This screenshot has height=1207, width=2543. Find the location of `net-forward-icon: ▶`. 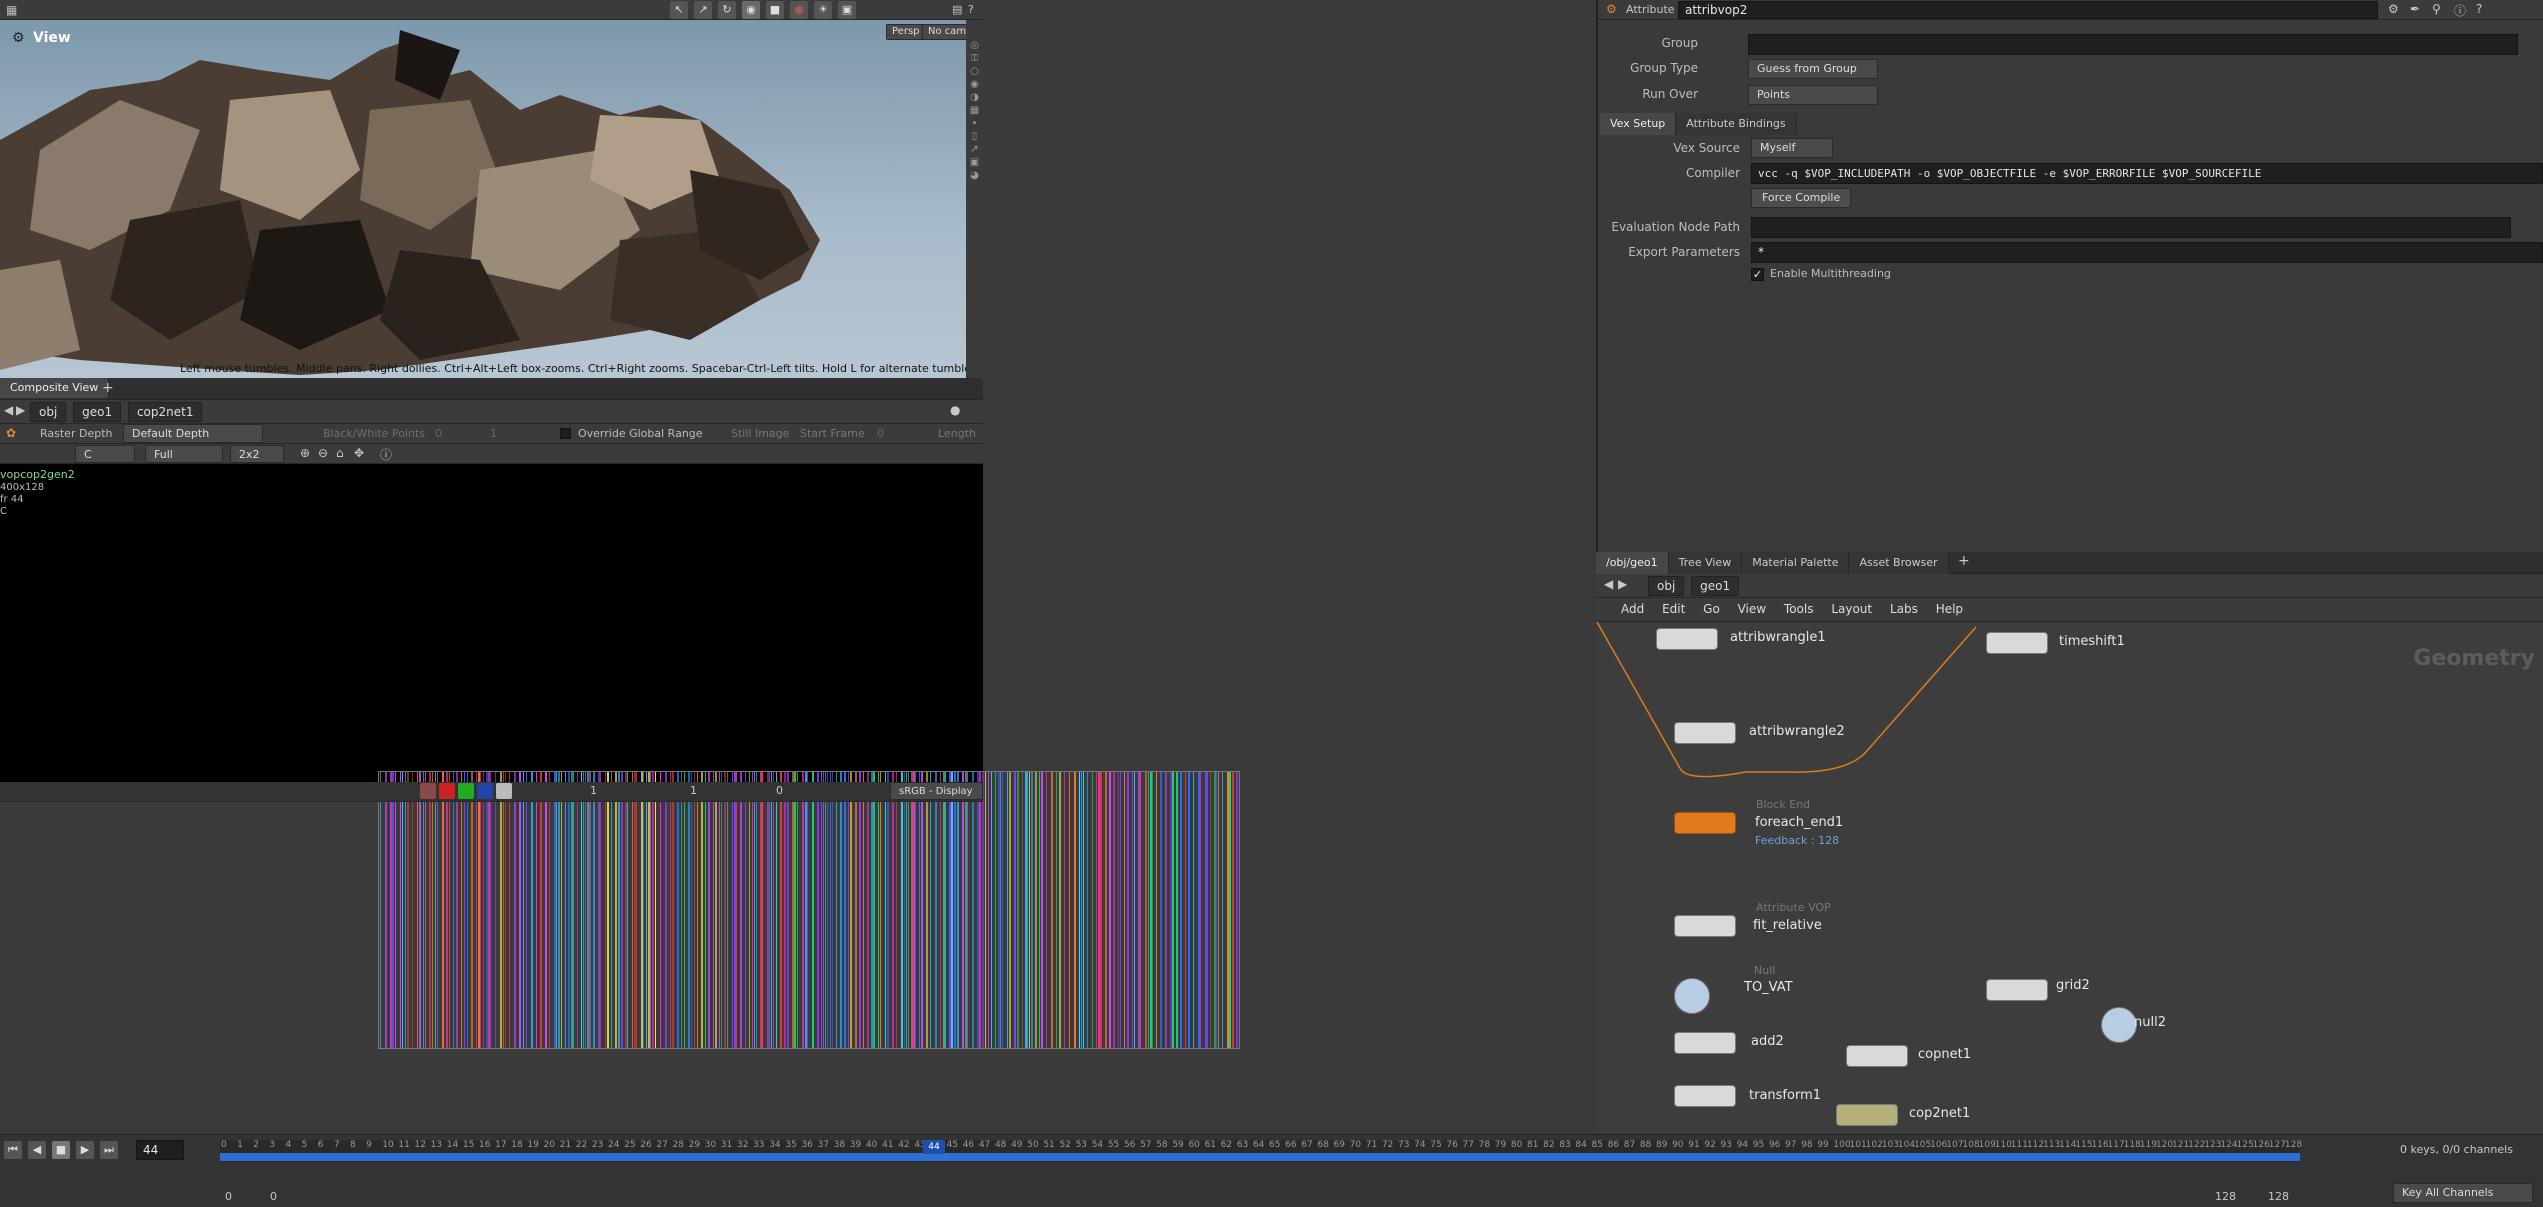

net-forward-icon: ▶ is located at coordinates (1622, 584).